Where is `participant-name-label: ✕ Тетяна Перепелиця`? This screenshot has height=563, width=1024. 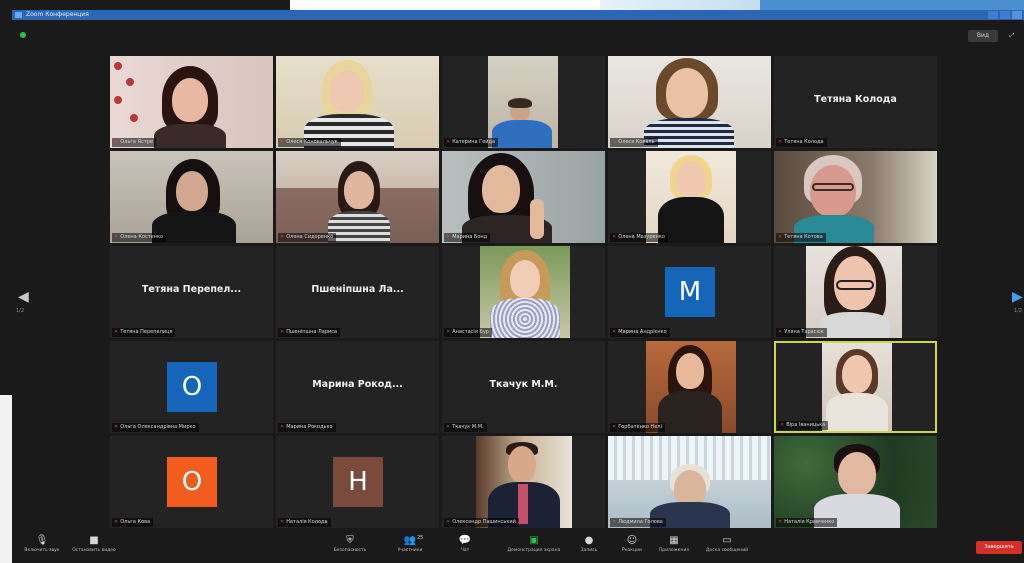 participant-name-label: ✕ Тетяна Перепелиця is located at coordinates (144, 332).